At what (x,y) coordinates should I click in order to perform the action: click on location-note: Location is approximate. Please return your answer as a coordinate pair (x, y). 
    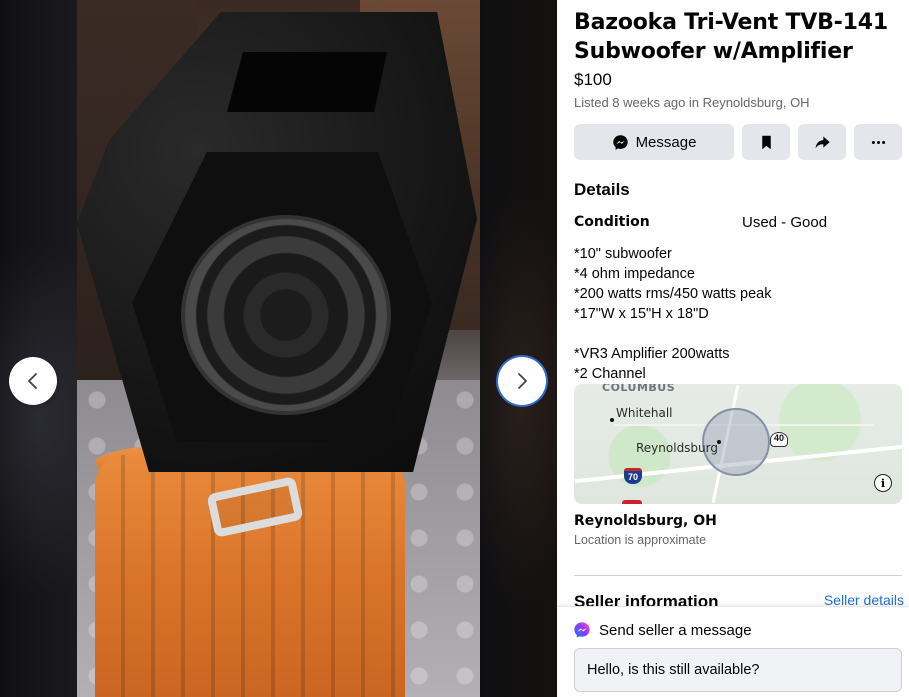
    Looking at the image, I should click on (640, 540).